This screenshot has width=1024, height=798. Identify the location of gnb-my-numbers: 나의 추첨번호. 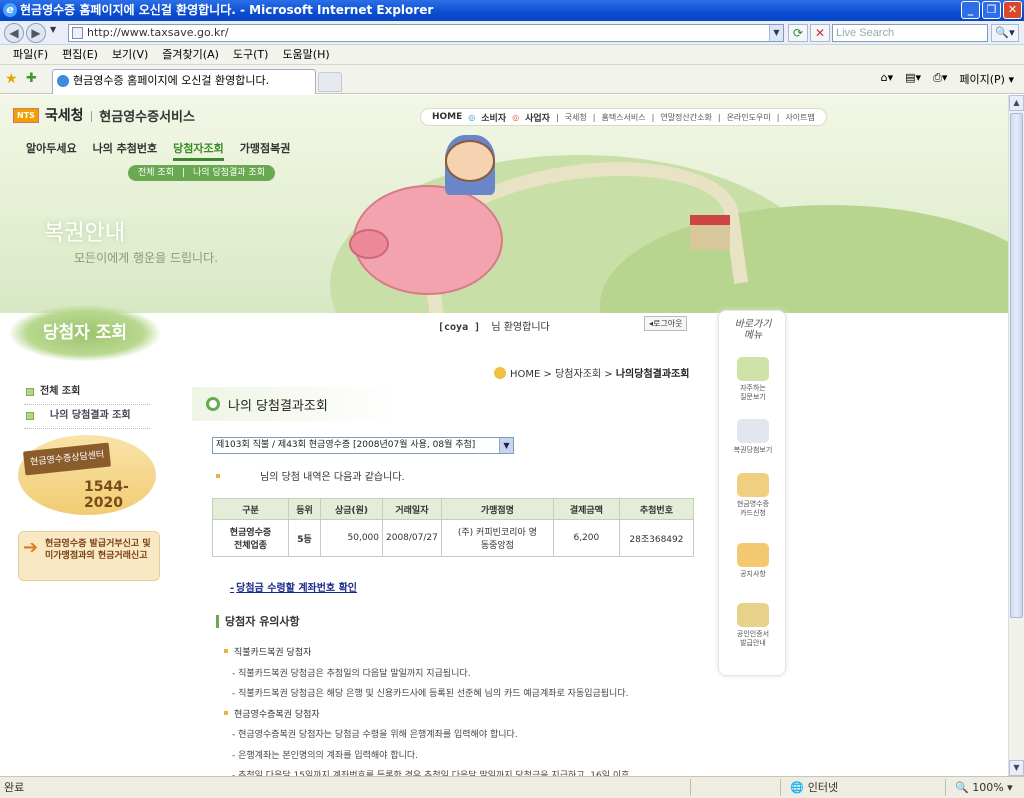
(125, 150).